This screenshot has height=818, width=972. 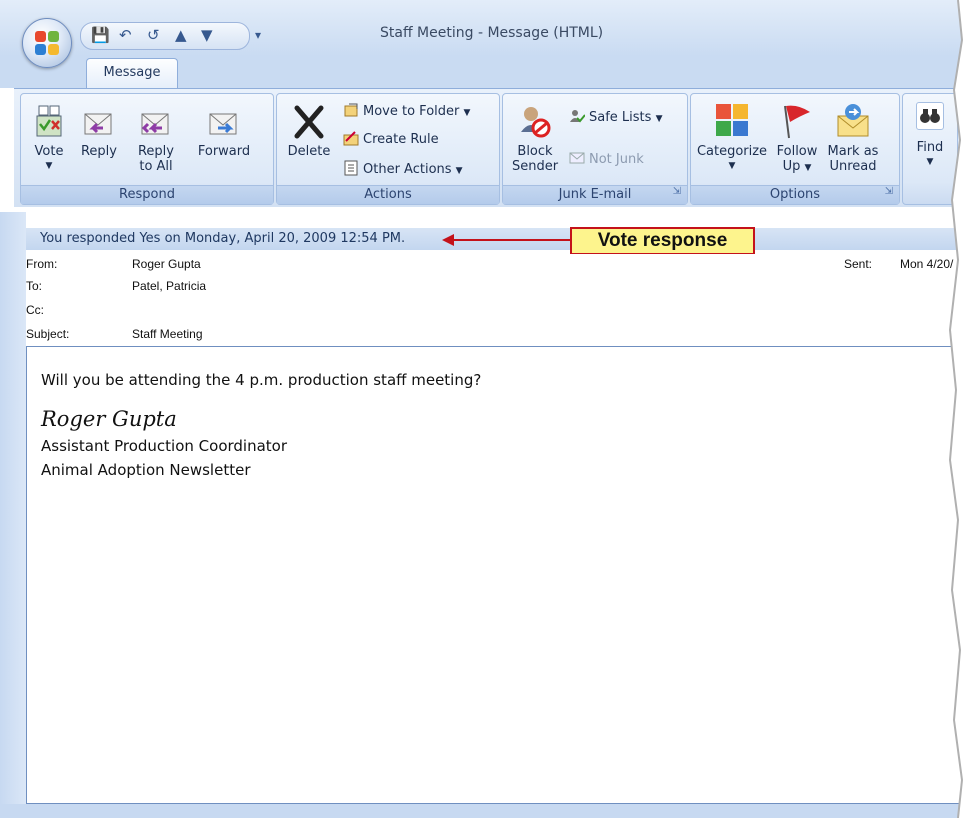 What do you see at coordinates (960, 409) in the screenshot?
I see `torn-edge` at bounding box center [960, 409].